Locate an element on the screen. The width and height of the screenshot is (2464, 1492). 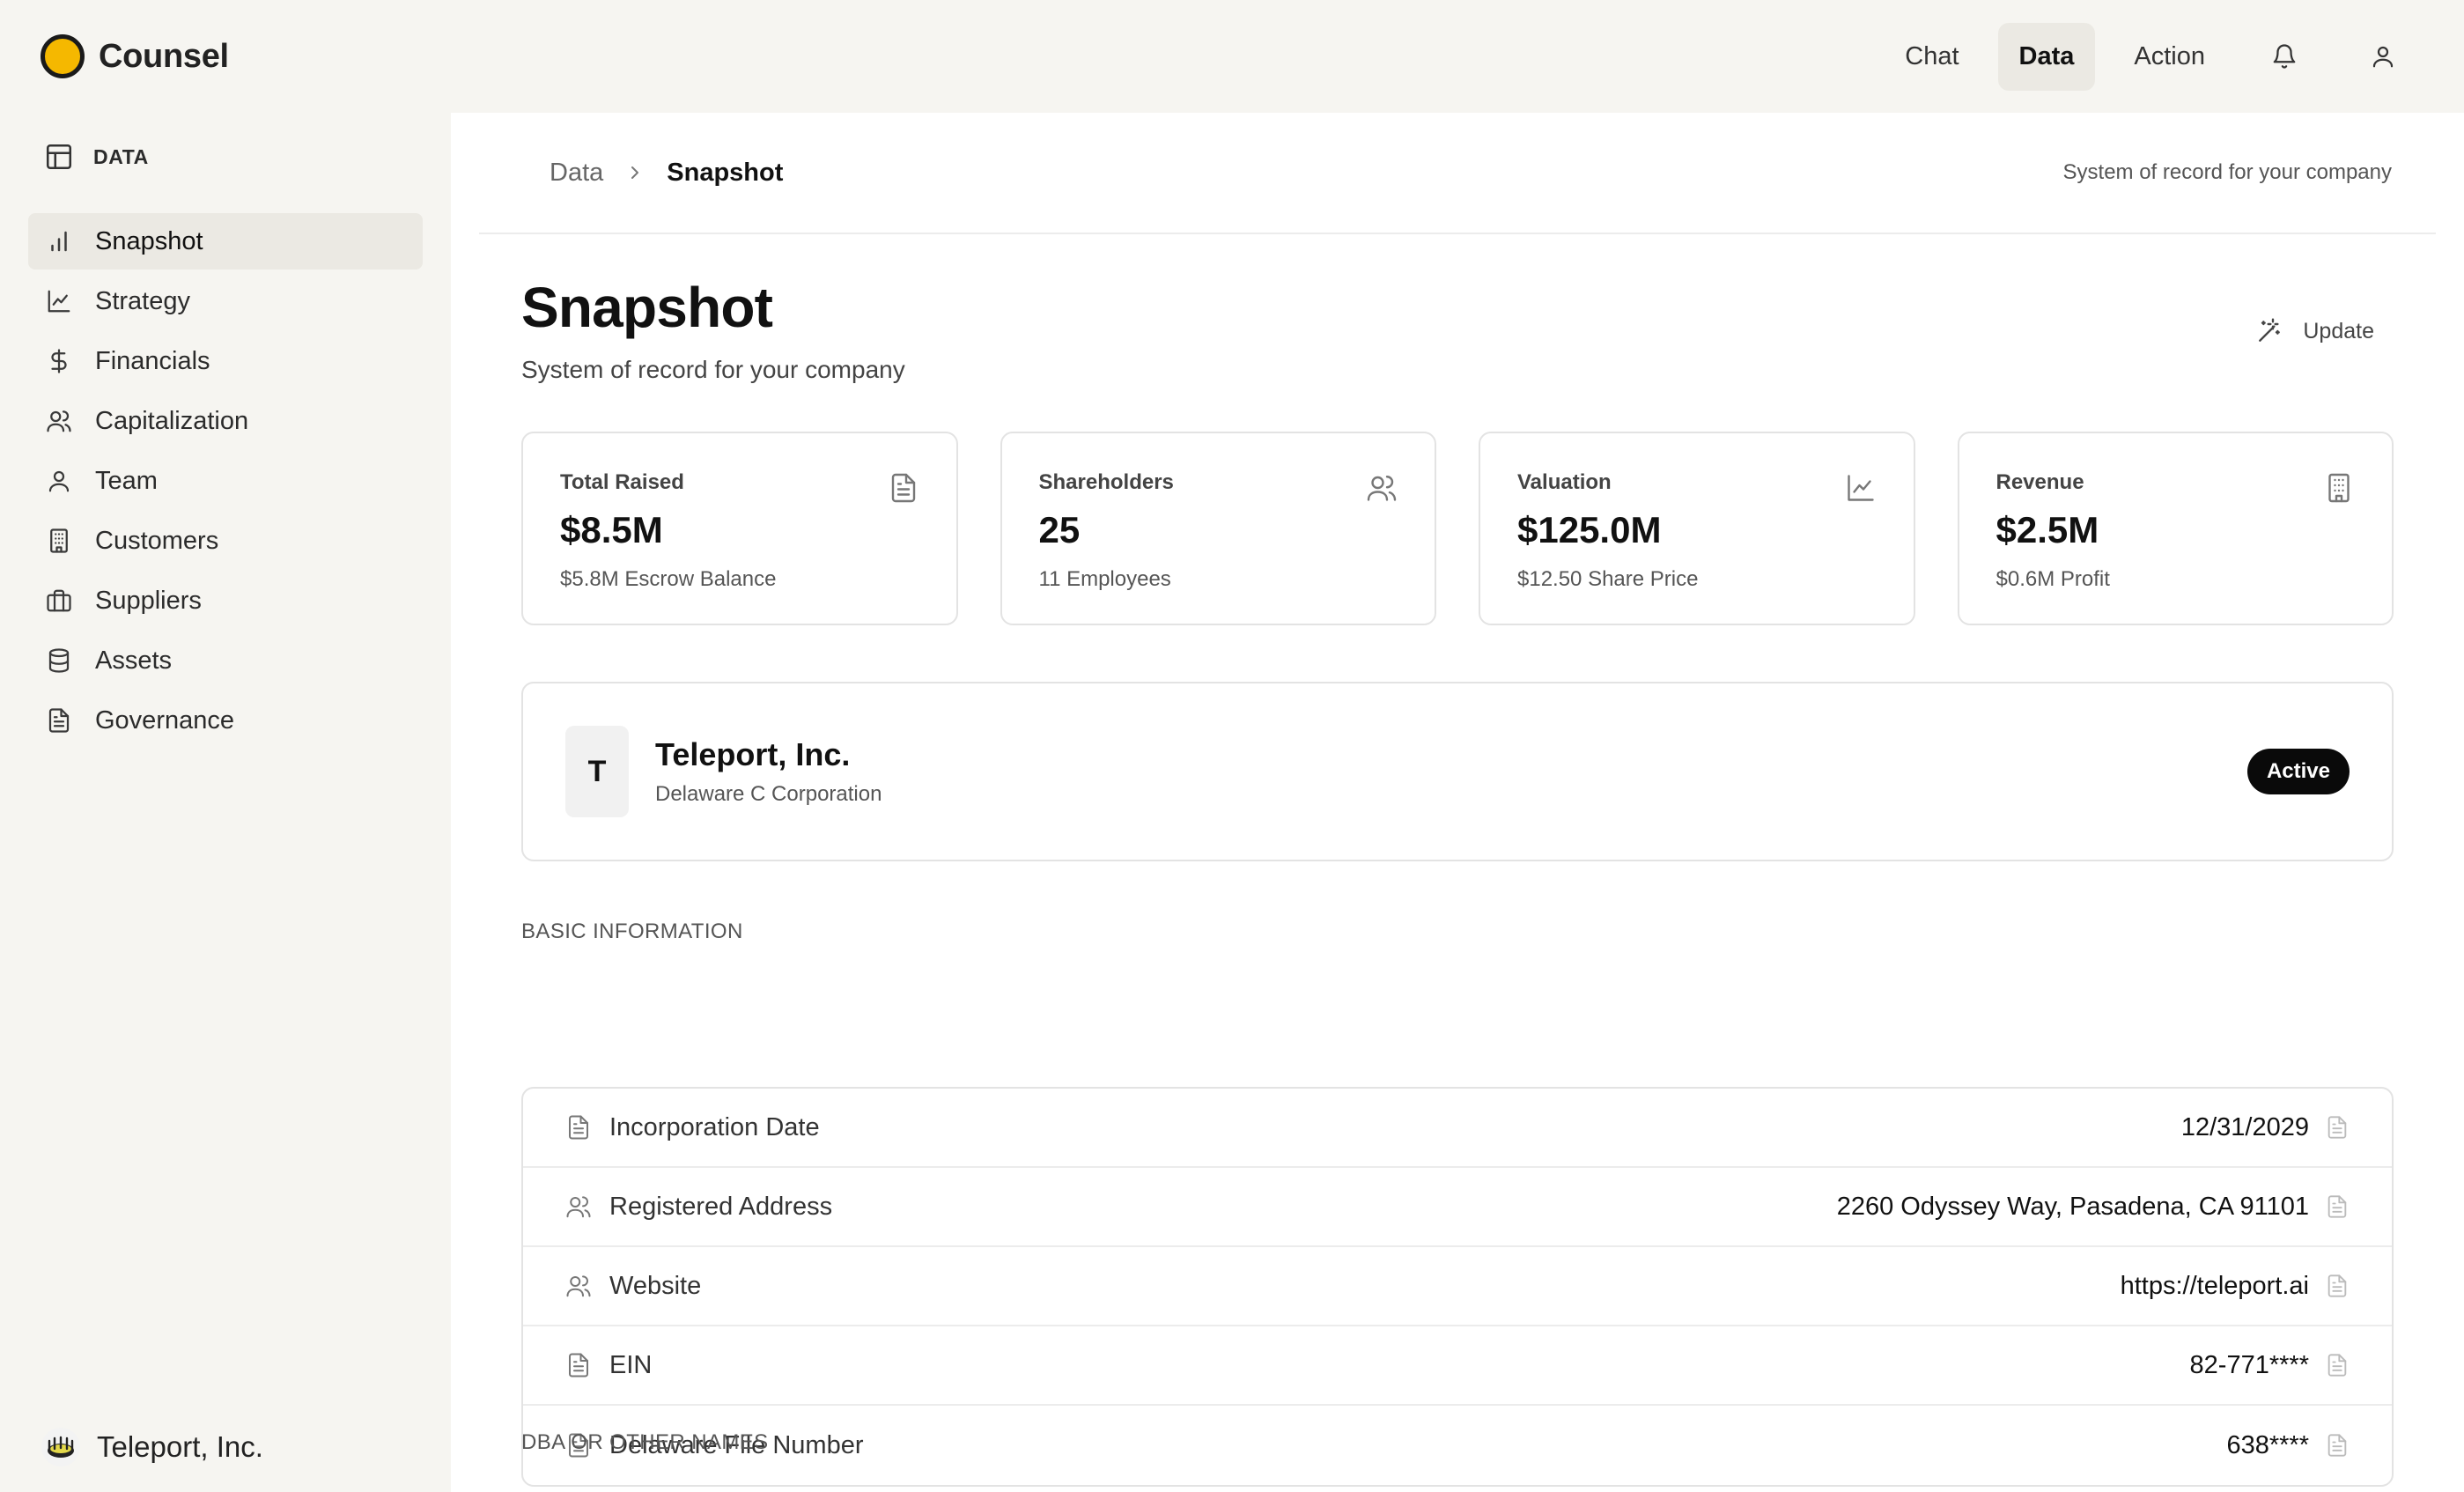
sidebar-item-governance: Governance is located at coordinates (225, 720).